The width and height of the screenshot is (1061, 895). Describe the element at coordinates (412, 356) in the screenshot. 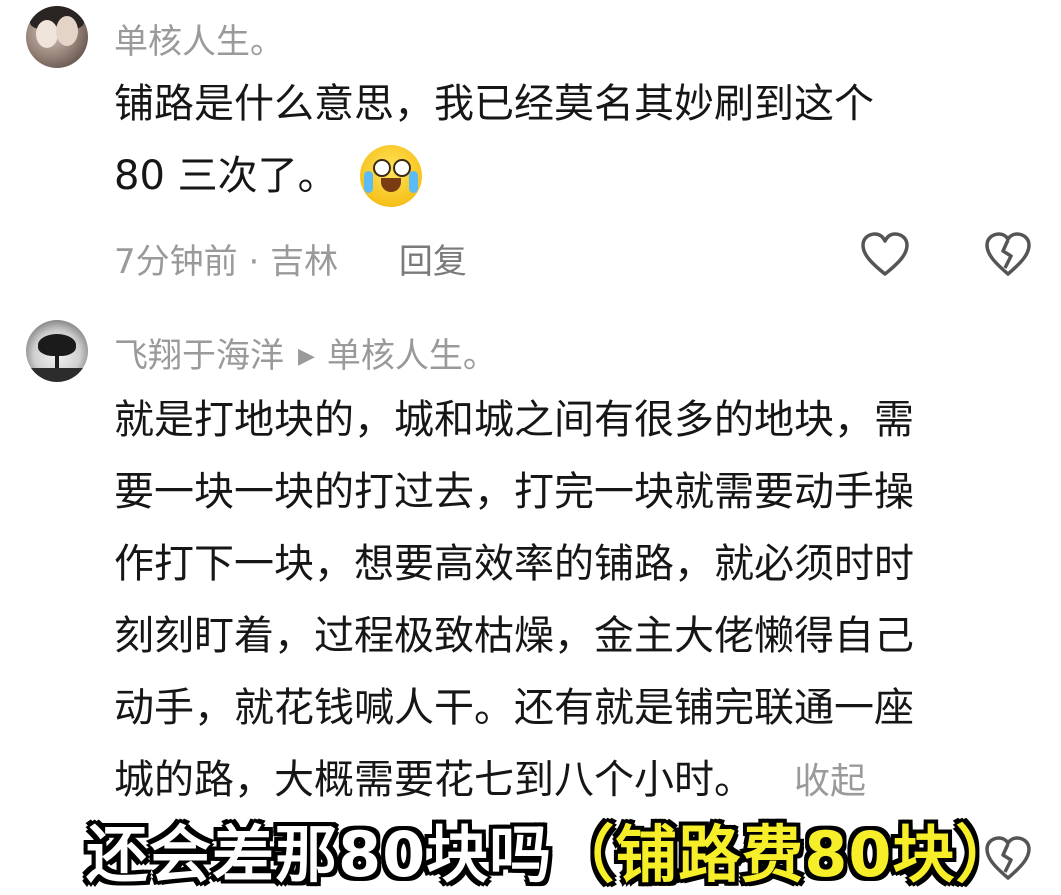

I see `reply-to-username: 单核人生。` at that location.